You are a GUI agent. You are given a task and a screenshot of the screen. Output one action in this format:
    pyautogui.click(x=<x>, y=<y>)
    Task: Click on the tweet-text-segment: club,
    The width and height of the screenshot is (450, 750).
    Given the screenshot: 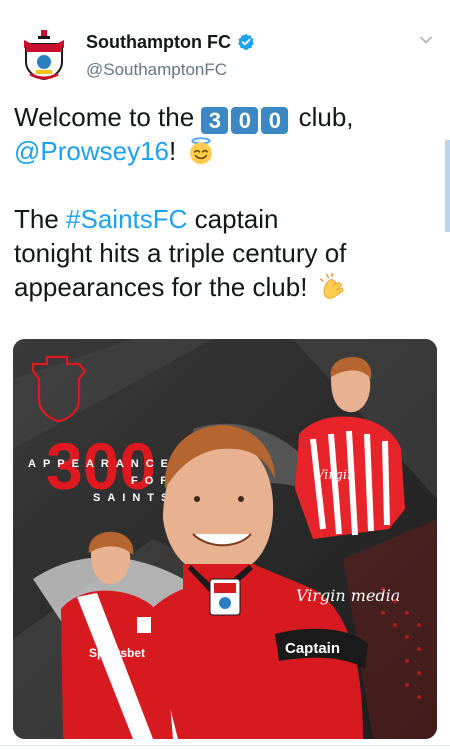 What is the action you would take?
    pyautogui.click(x=322, y=117)
    